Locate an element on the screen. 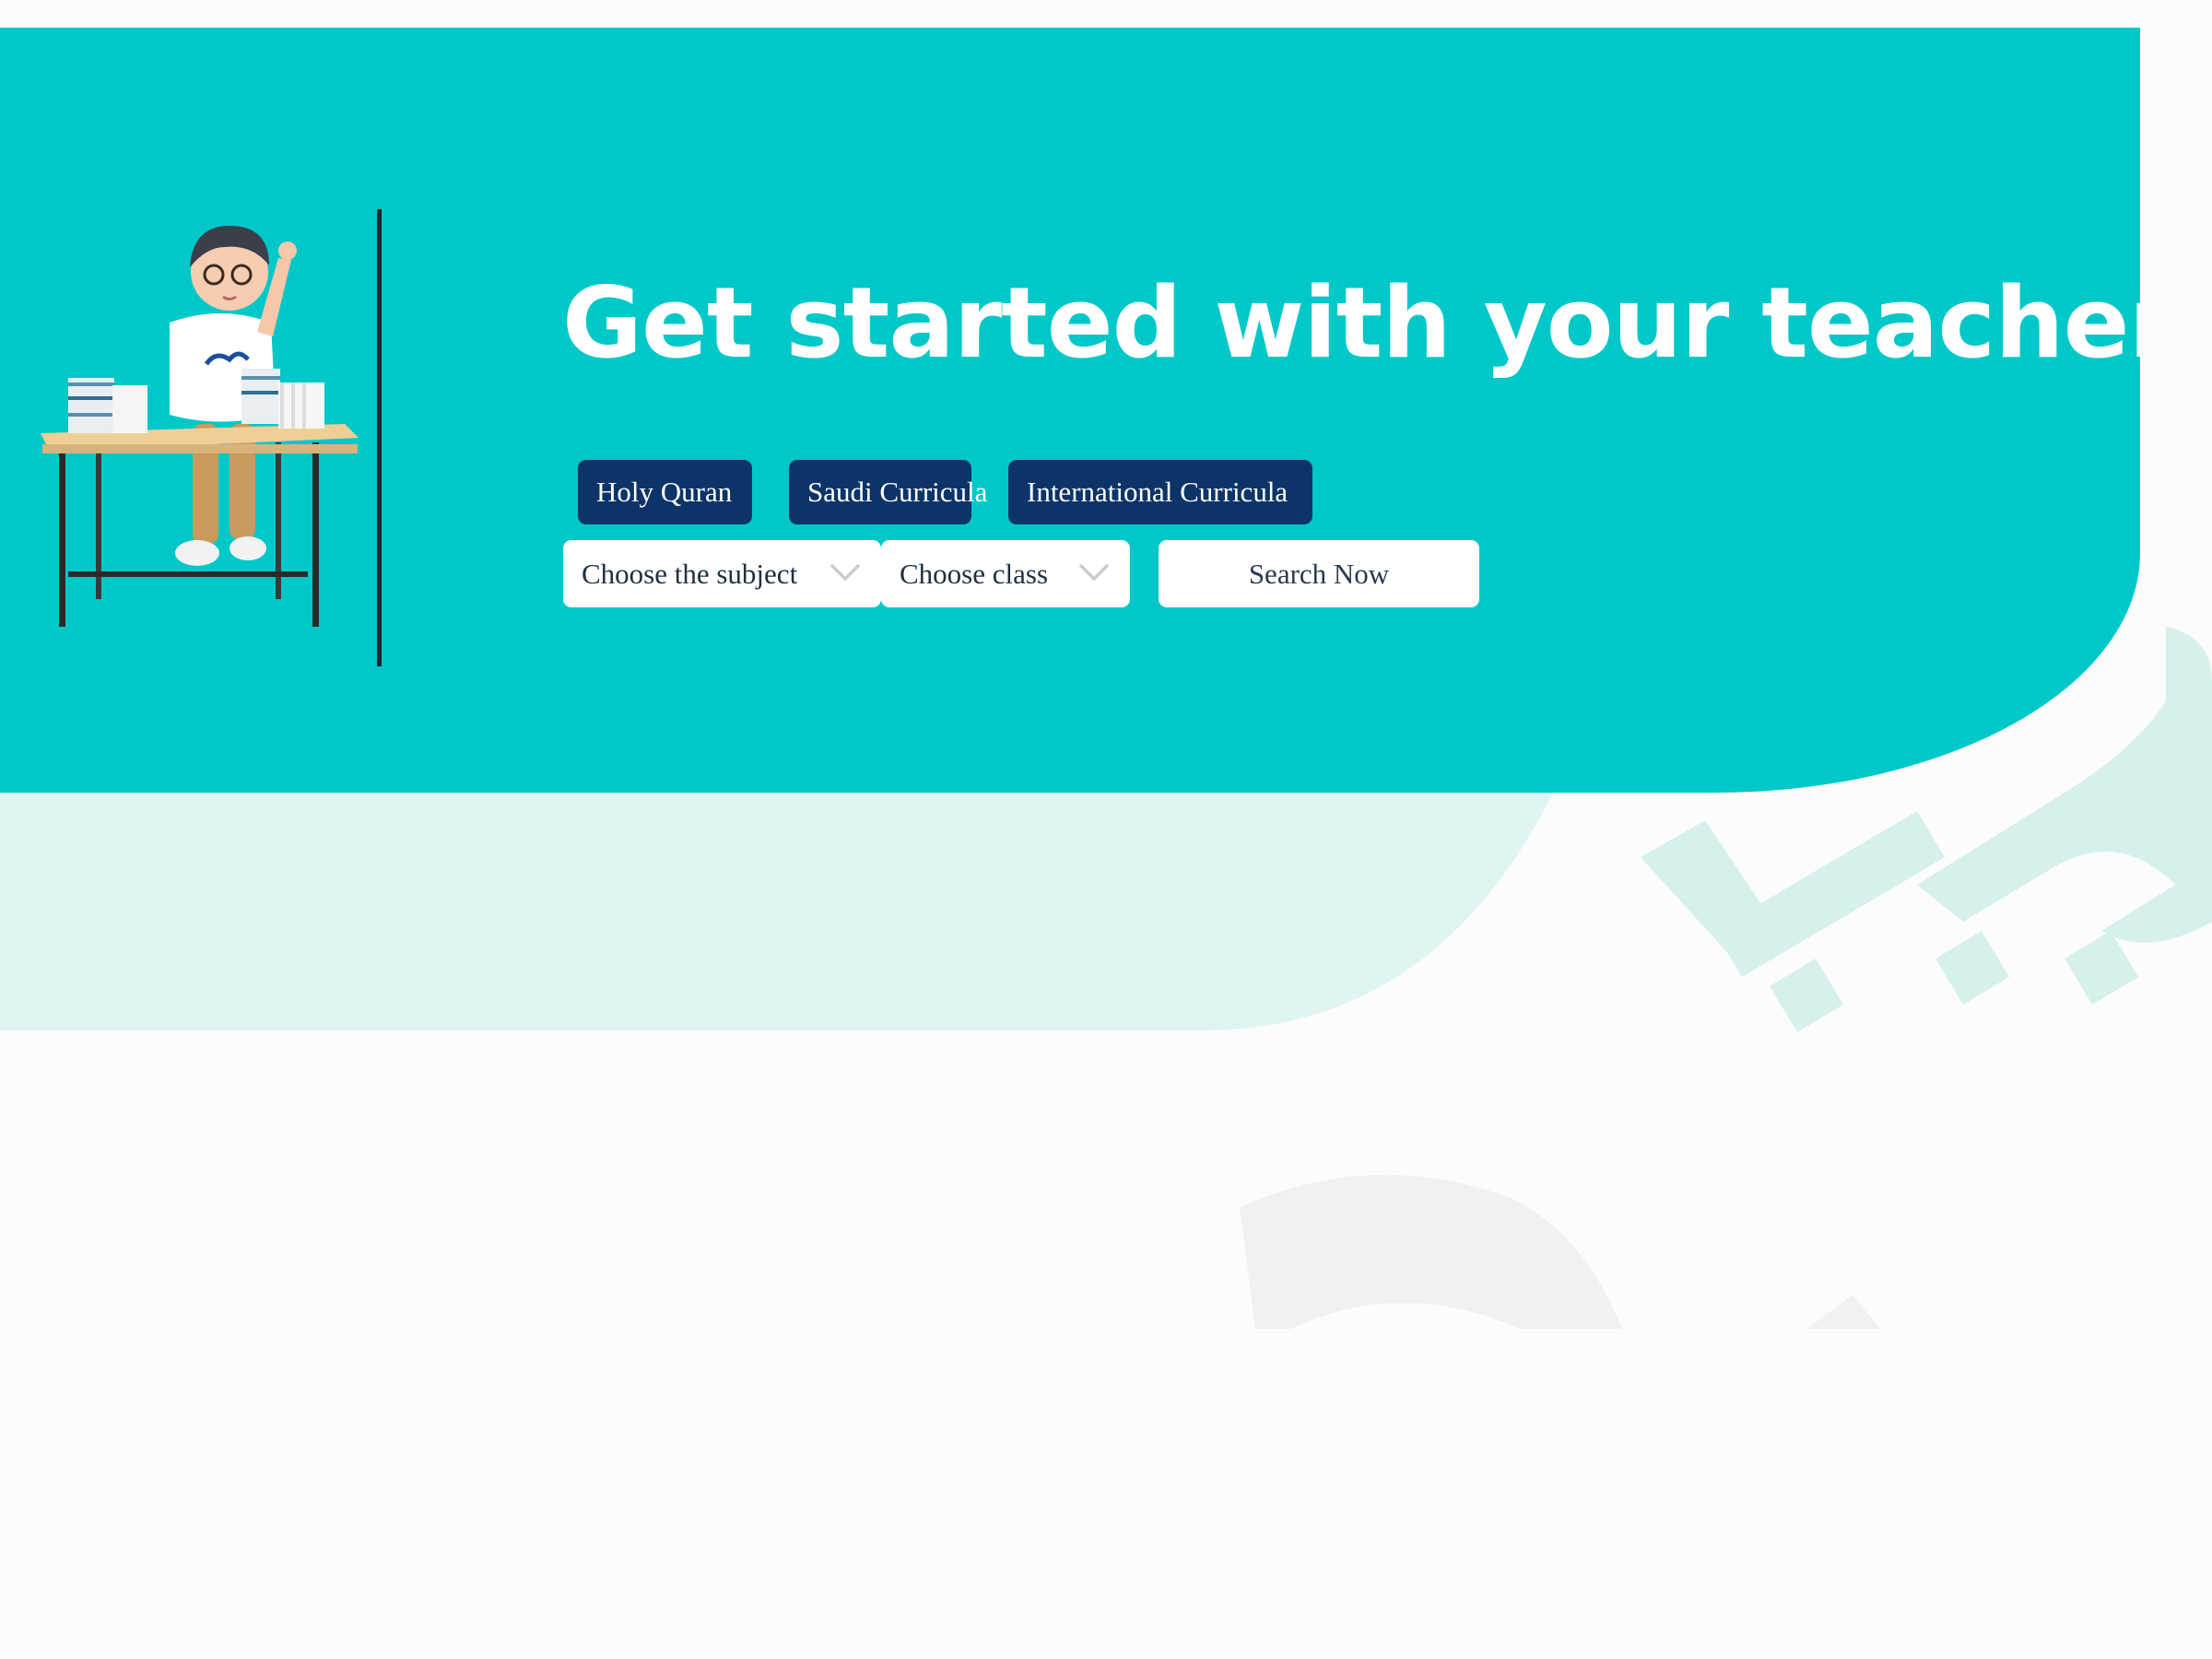  hero-heading: Get started with your teacher is located at coordinates (1351, 323).